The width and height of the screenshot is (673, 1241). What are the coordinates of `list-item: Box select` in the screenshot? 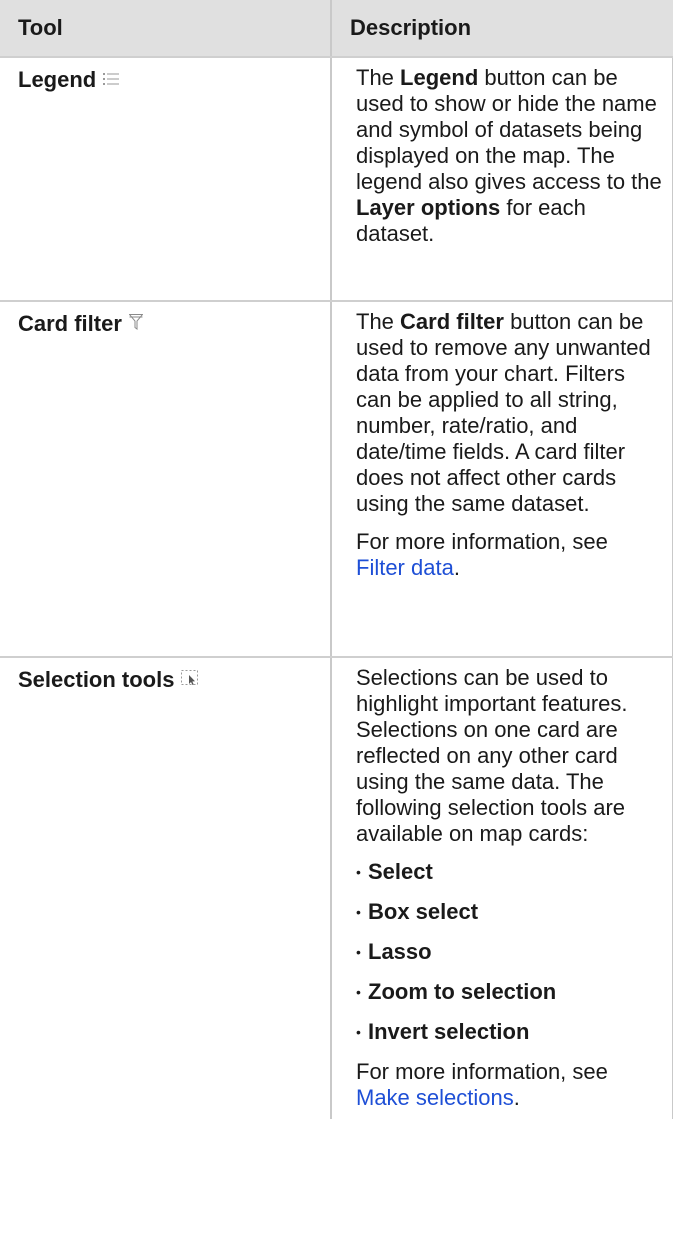 It's located at (509, 912).